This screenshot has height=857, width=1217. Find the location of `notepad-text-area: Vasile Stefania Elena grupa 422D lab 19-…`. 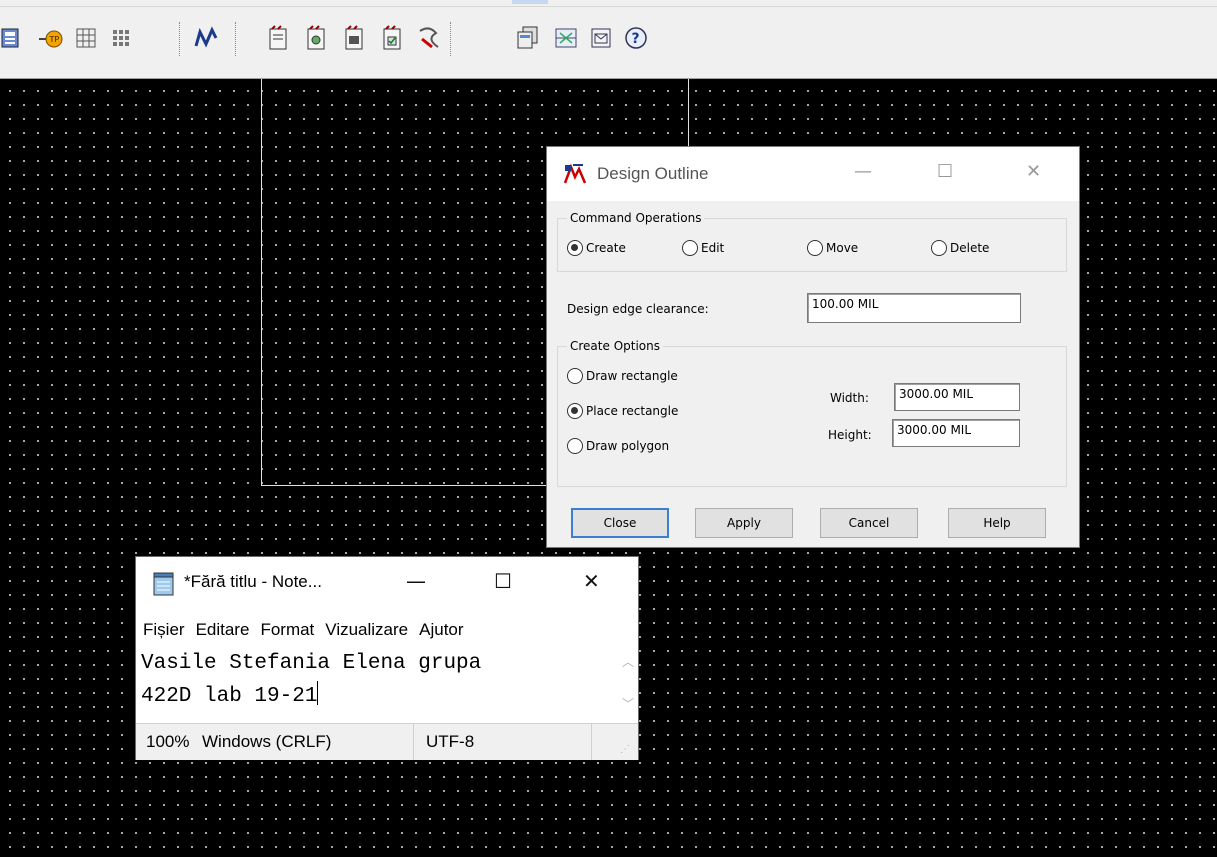

notepad-text-area: Vasile Stefania Elena grupa 422D lab 19-… is located at coordinates (376, 684).